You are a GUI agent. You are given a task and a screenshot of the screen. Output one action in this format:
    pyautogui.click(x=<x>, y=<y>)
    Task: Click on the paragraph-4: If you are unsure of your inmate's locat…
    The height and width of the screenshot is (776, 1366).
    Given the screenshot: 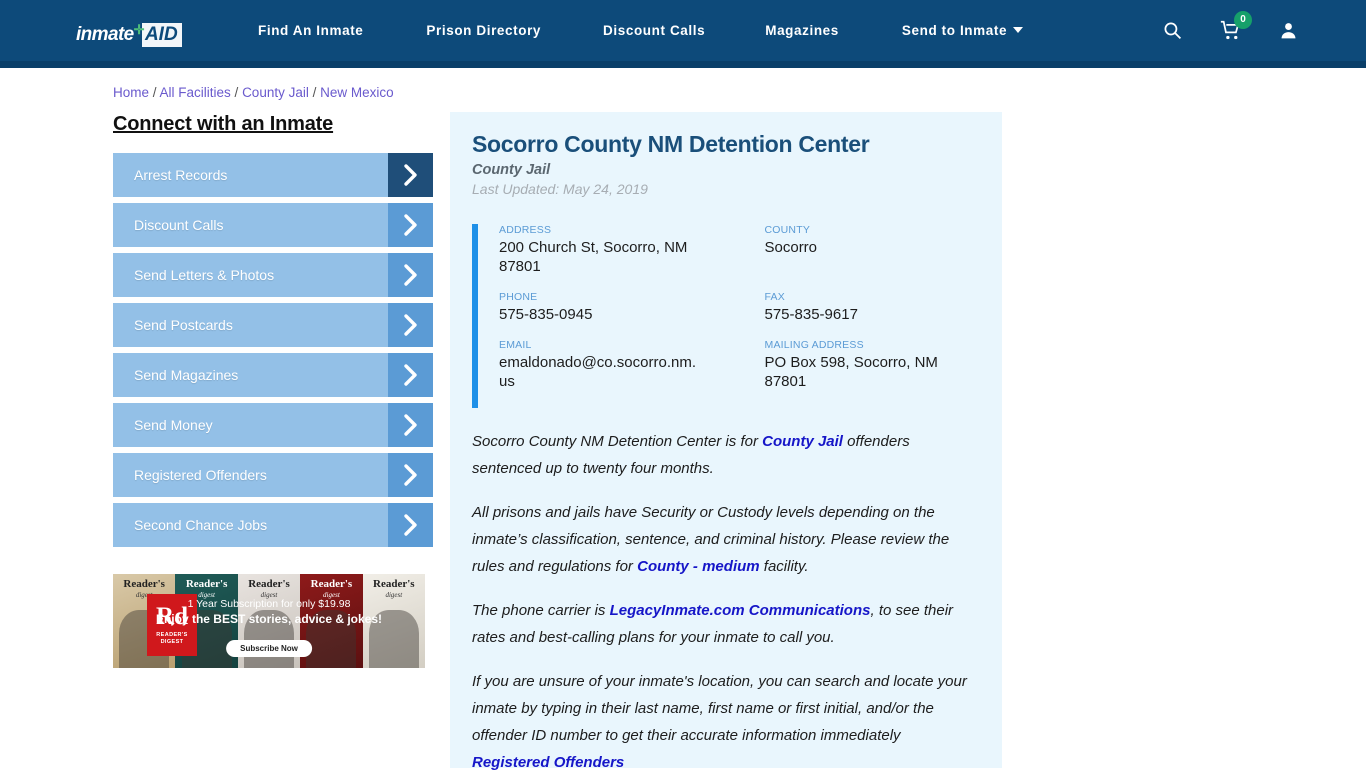 What is the action you would take?
    pyautogui.click(x=726, y=722)
    